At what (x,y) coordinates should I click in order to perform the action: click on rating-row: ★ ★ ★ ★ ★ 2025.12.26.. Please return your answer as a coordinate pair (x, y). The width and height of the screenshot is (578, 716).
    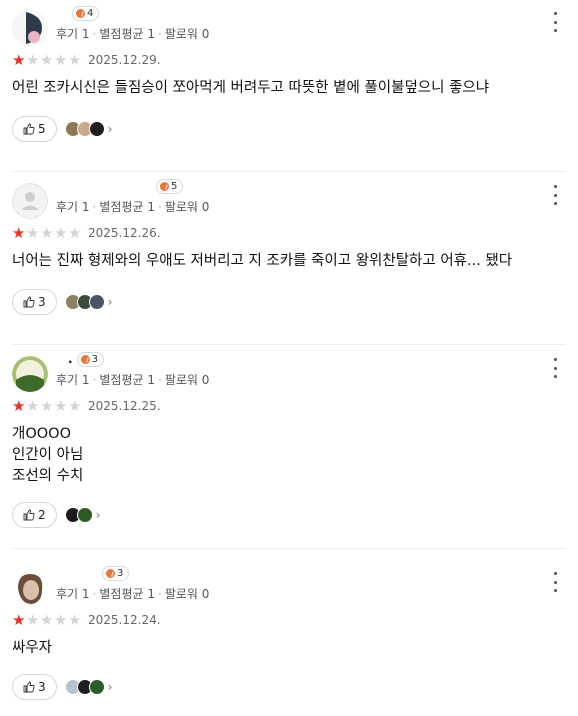
    Looking at the image, I should click on (86, 233).